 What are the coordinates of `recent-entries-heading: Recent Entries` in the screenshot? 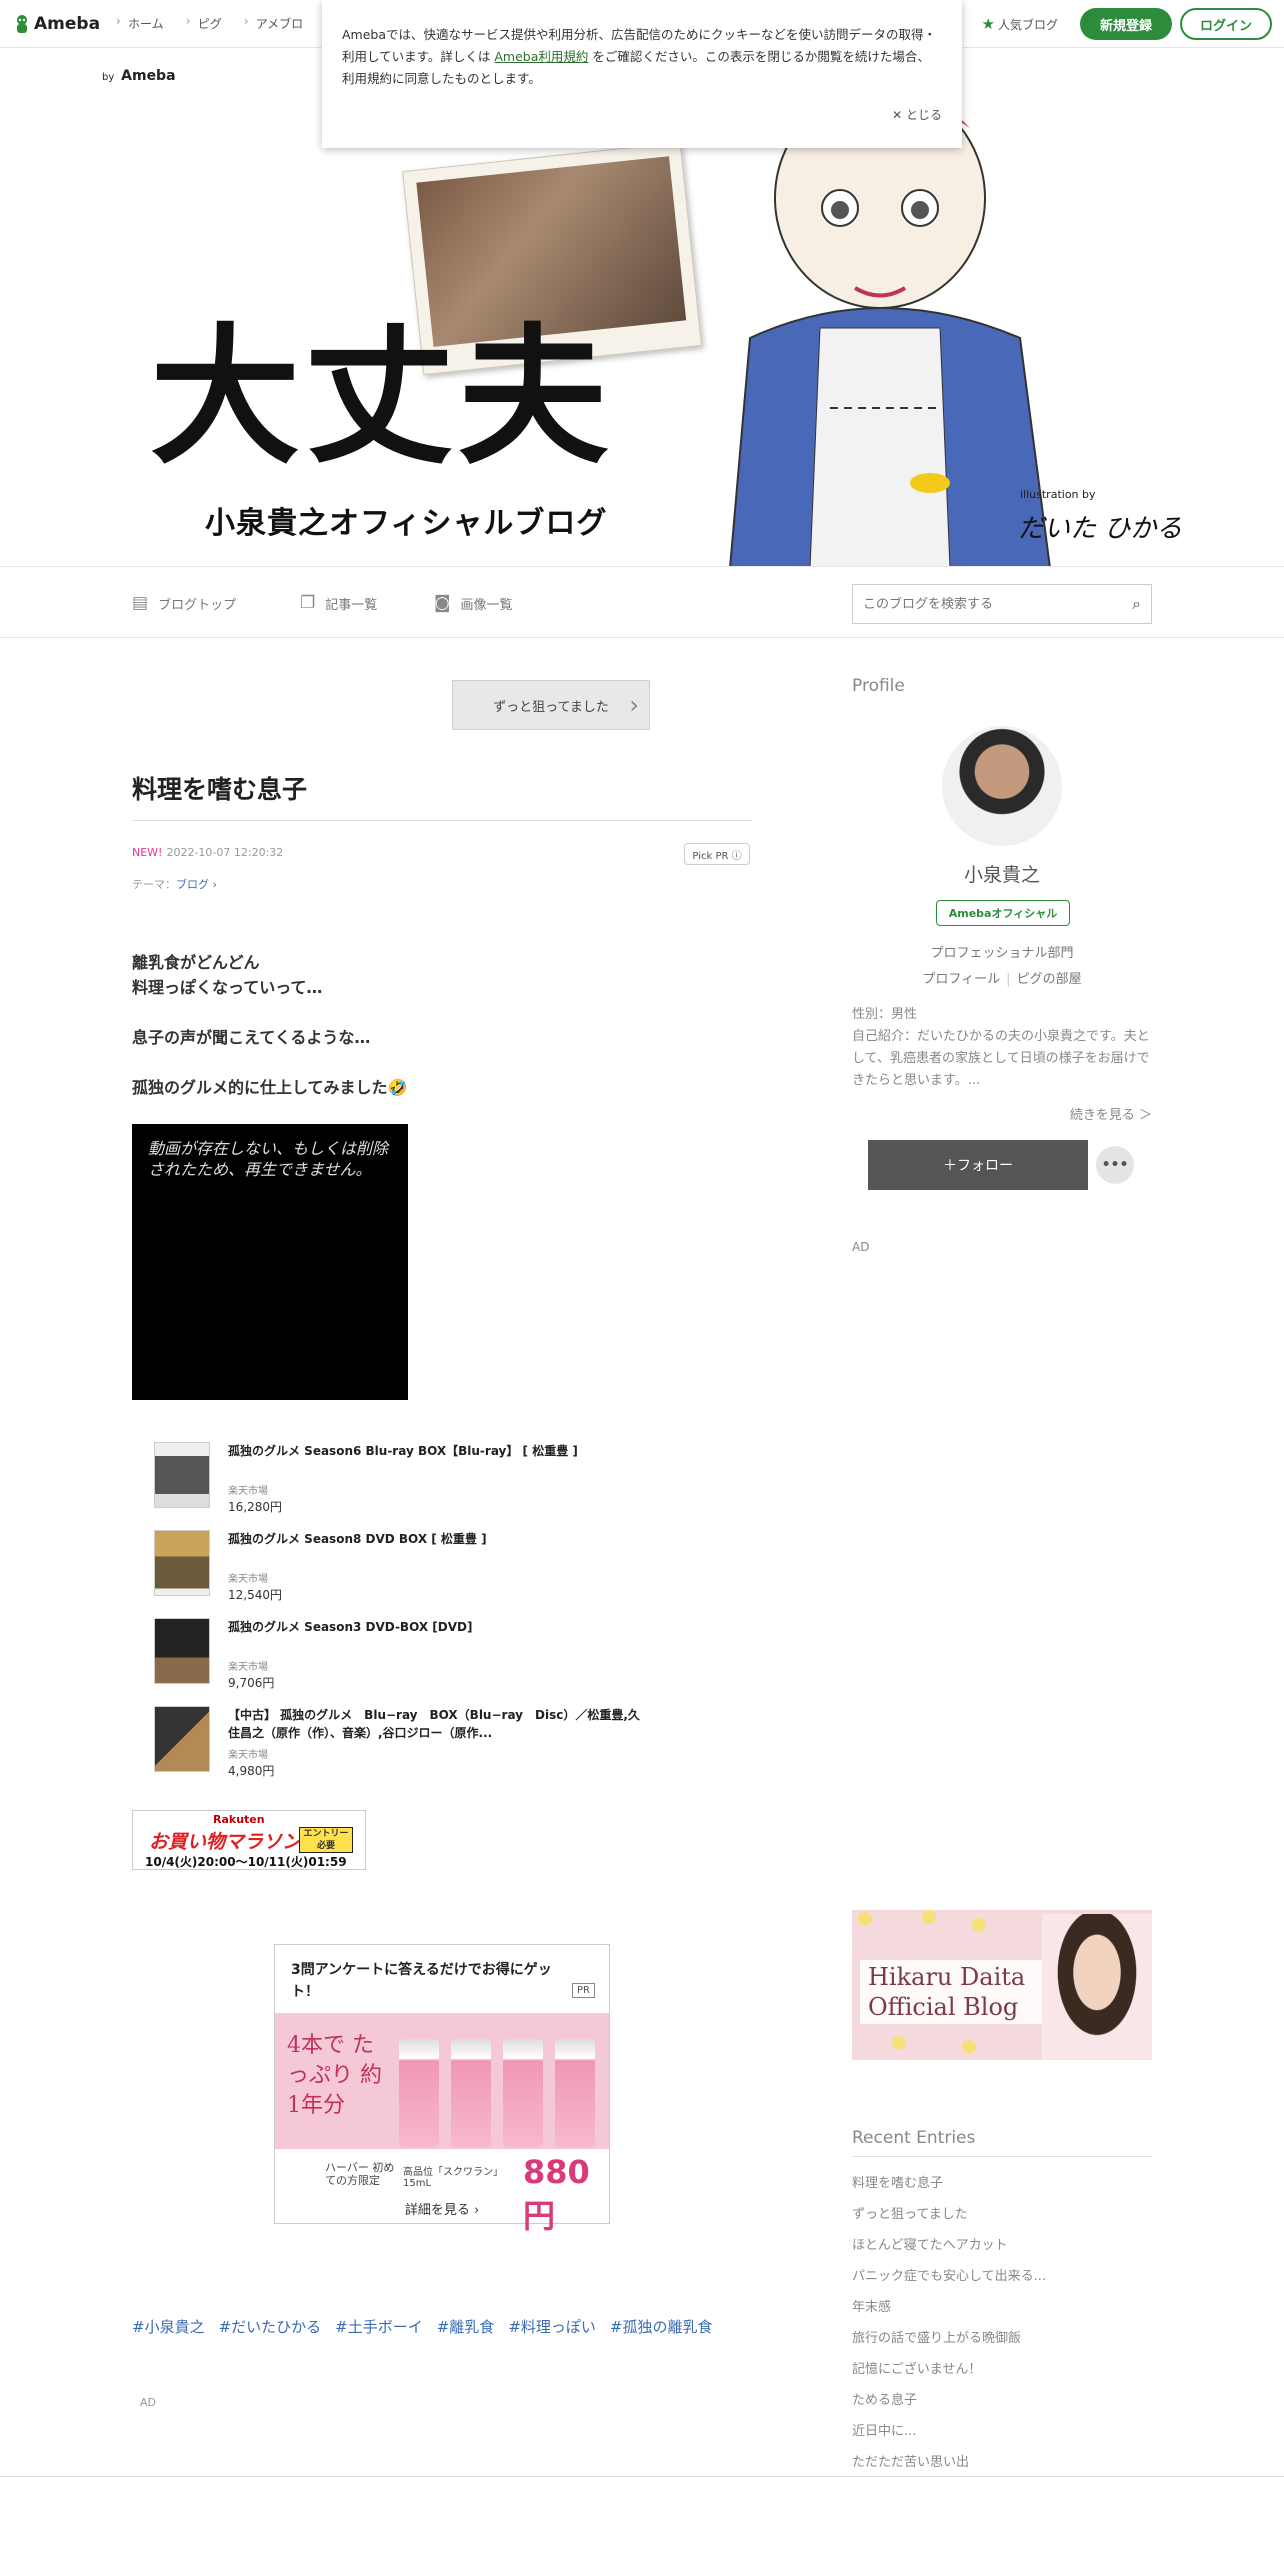 It's located at (1002, 2142).